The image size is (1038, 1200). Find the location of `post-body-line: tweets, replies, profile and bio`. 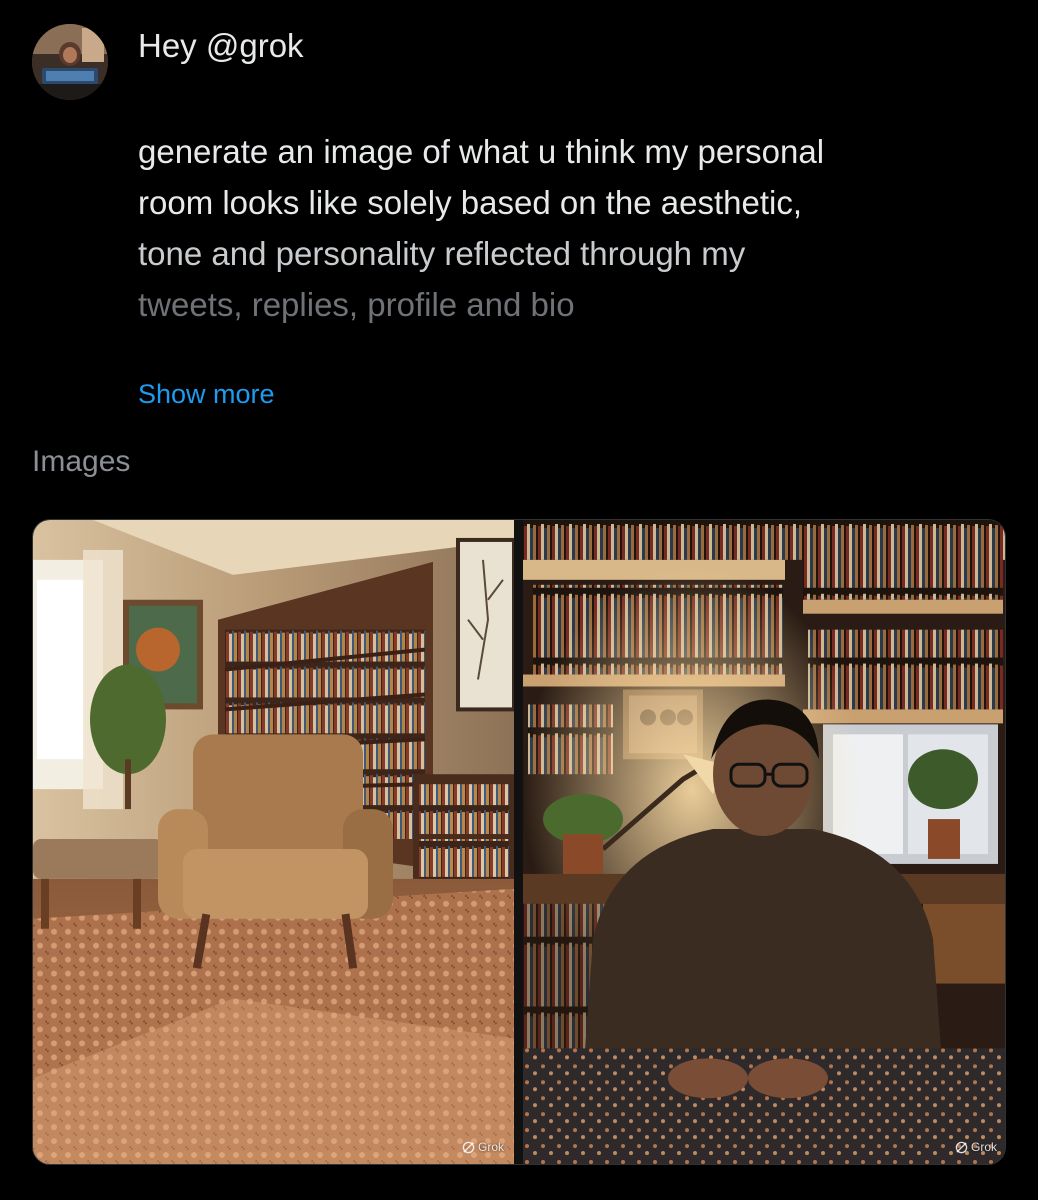

post-body-line: tweets, replies, profile and bio is located at coordinates (356, 304).